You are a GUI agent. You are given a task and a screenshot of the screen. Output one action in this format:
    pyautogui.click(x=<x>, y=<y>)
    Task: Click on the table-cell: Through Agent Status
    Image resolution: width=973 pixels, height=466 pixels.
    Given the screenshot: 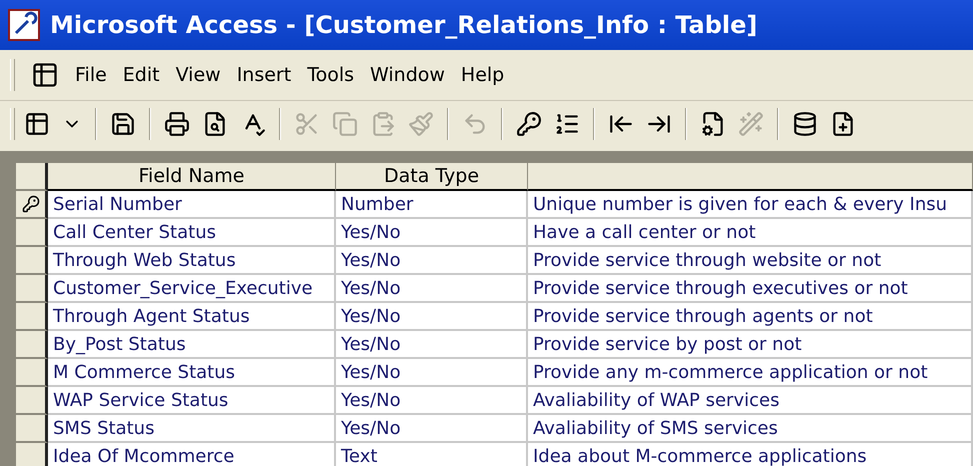 What is the action you would take?
    pyautogui.click(x=192, y=317)
    